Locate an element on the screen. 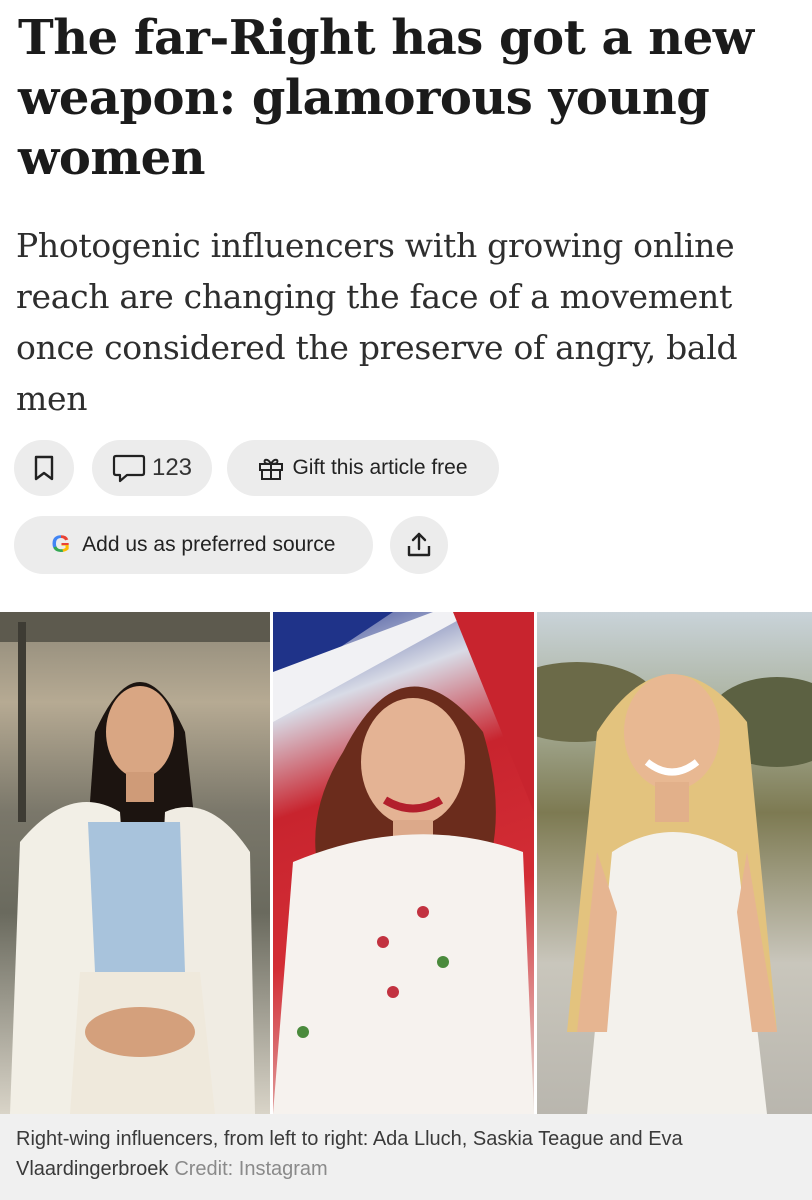  comment-icon is located at coordinates (129, 468).